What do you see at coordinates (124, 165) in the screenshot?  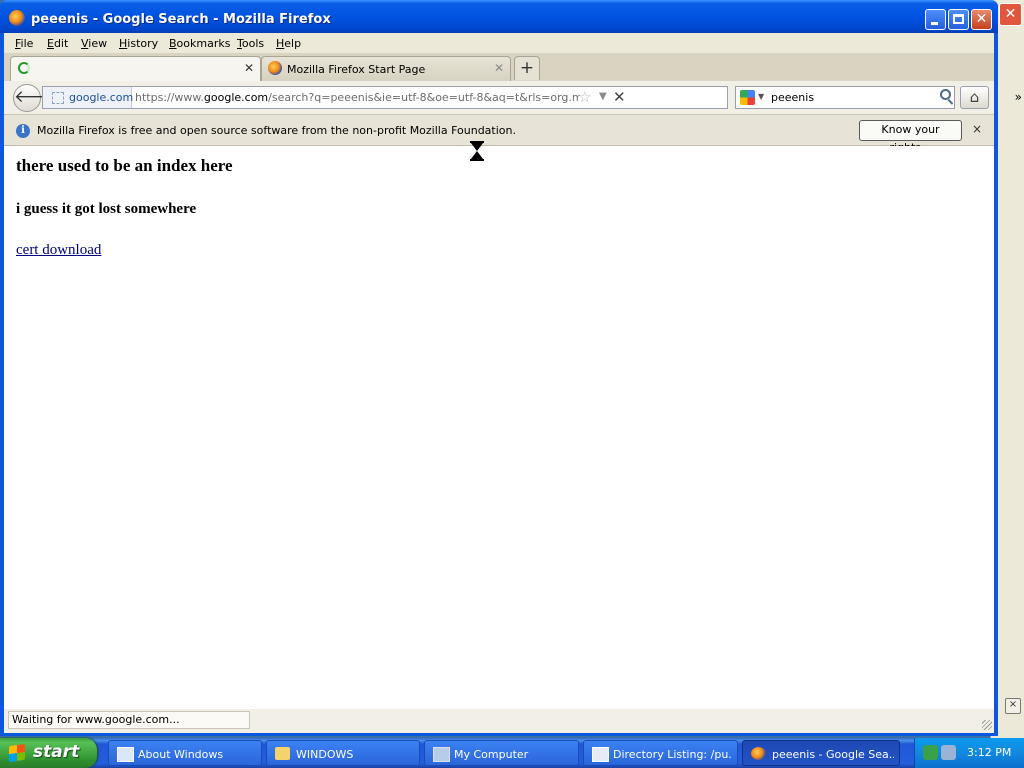 I see `page-heading: there used to be an index here` at bounding box center [124, 165].